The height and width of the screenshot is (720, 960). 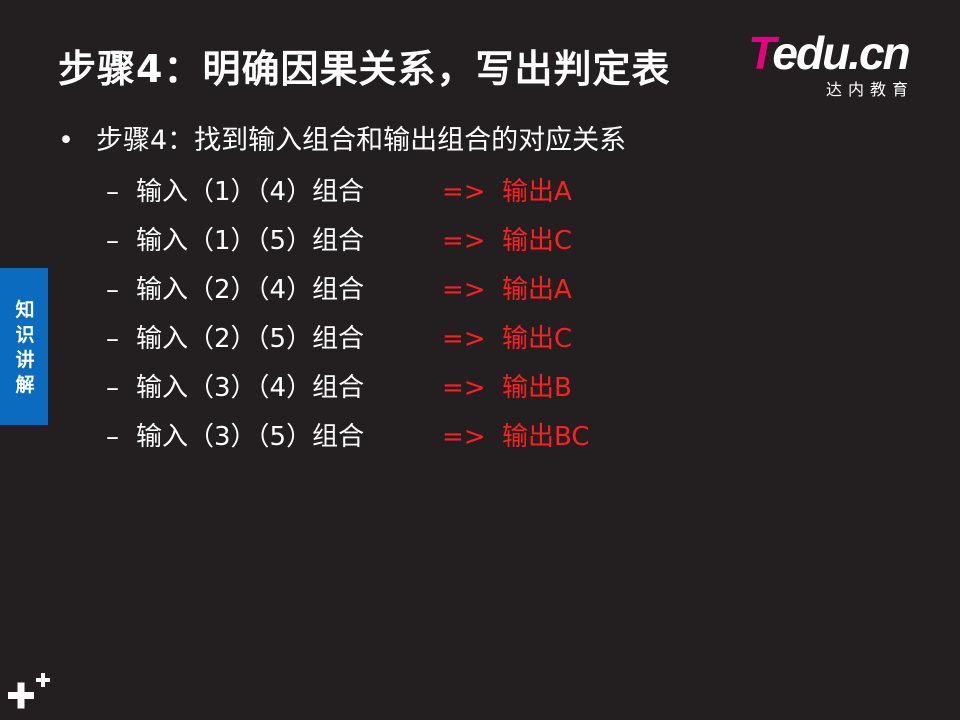 I want to click on logo-wordmark: Tedu.cn, so click(x=829, y=53).